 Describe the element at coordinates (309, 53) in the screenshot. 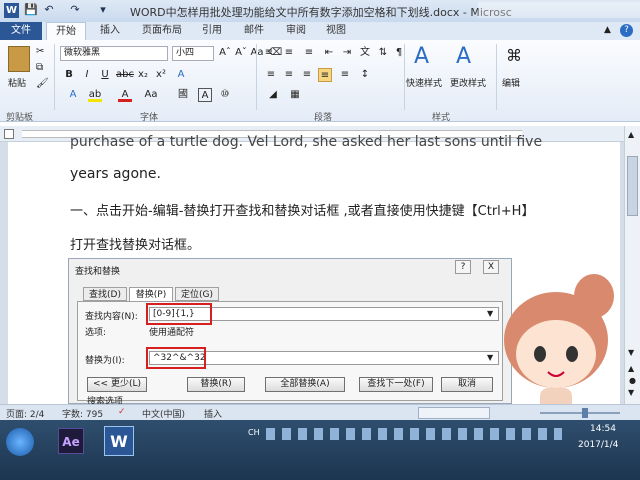

I see `multilevel-list-icon: ≡` at that location.